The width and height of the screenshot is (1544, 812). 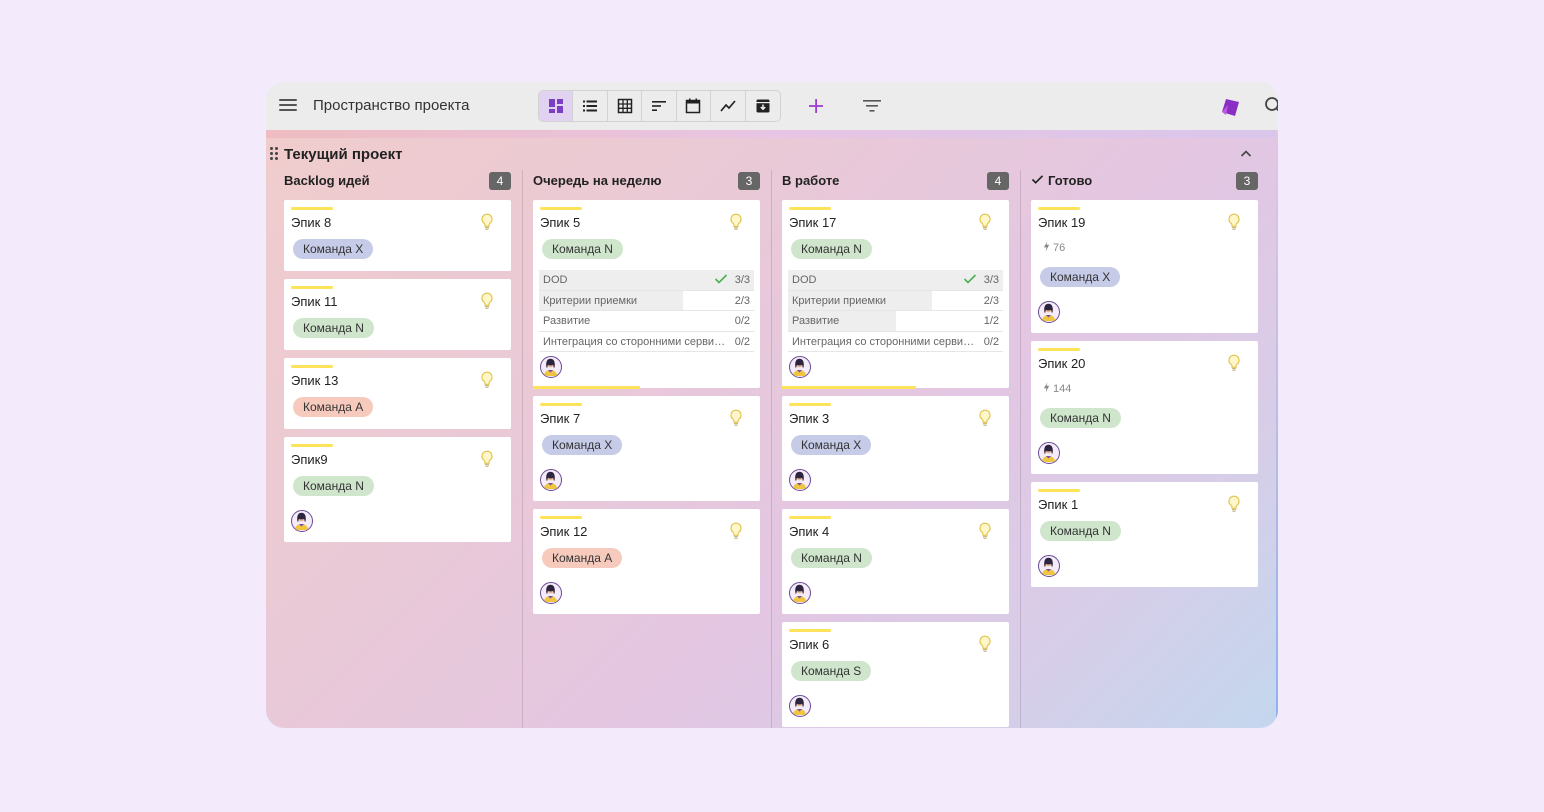 I want to click on column-title: Готово, so click(x=1061, y=180).